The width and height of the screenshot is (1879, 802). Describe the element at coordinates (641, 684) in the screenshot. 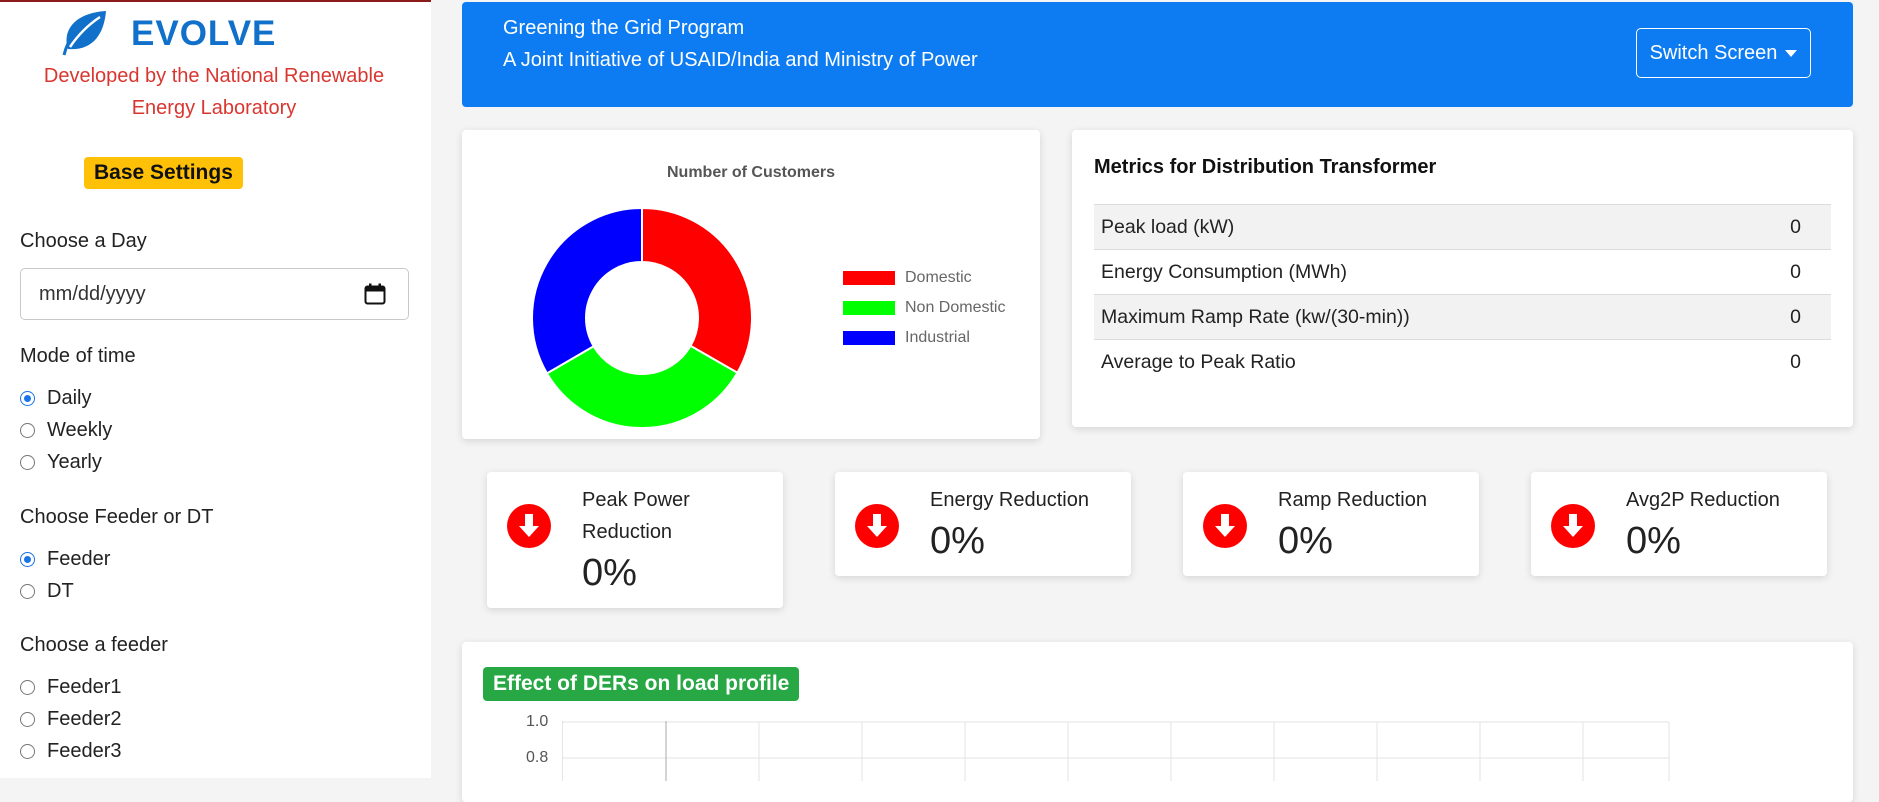

I see `load-profile-title: Effect of DERs on load profile` at that location.